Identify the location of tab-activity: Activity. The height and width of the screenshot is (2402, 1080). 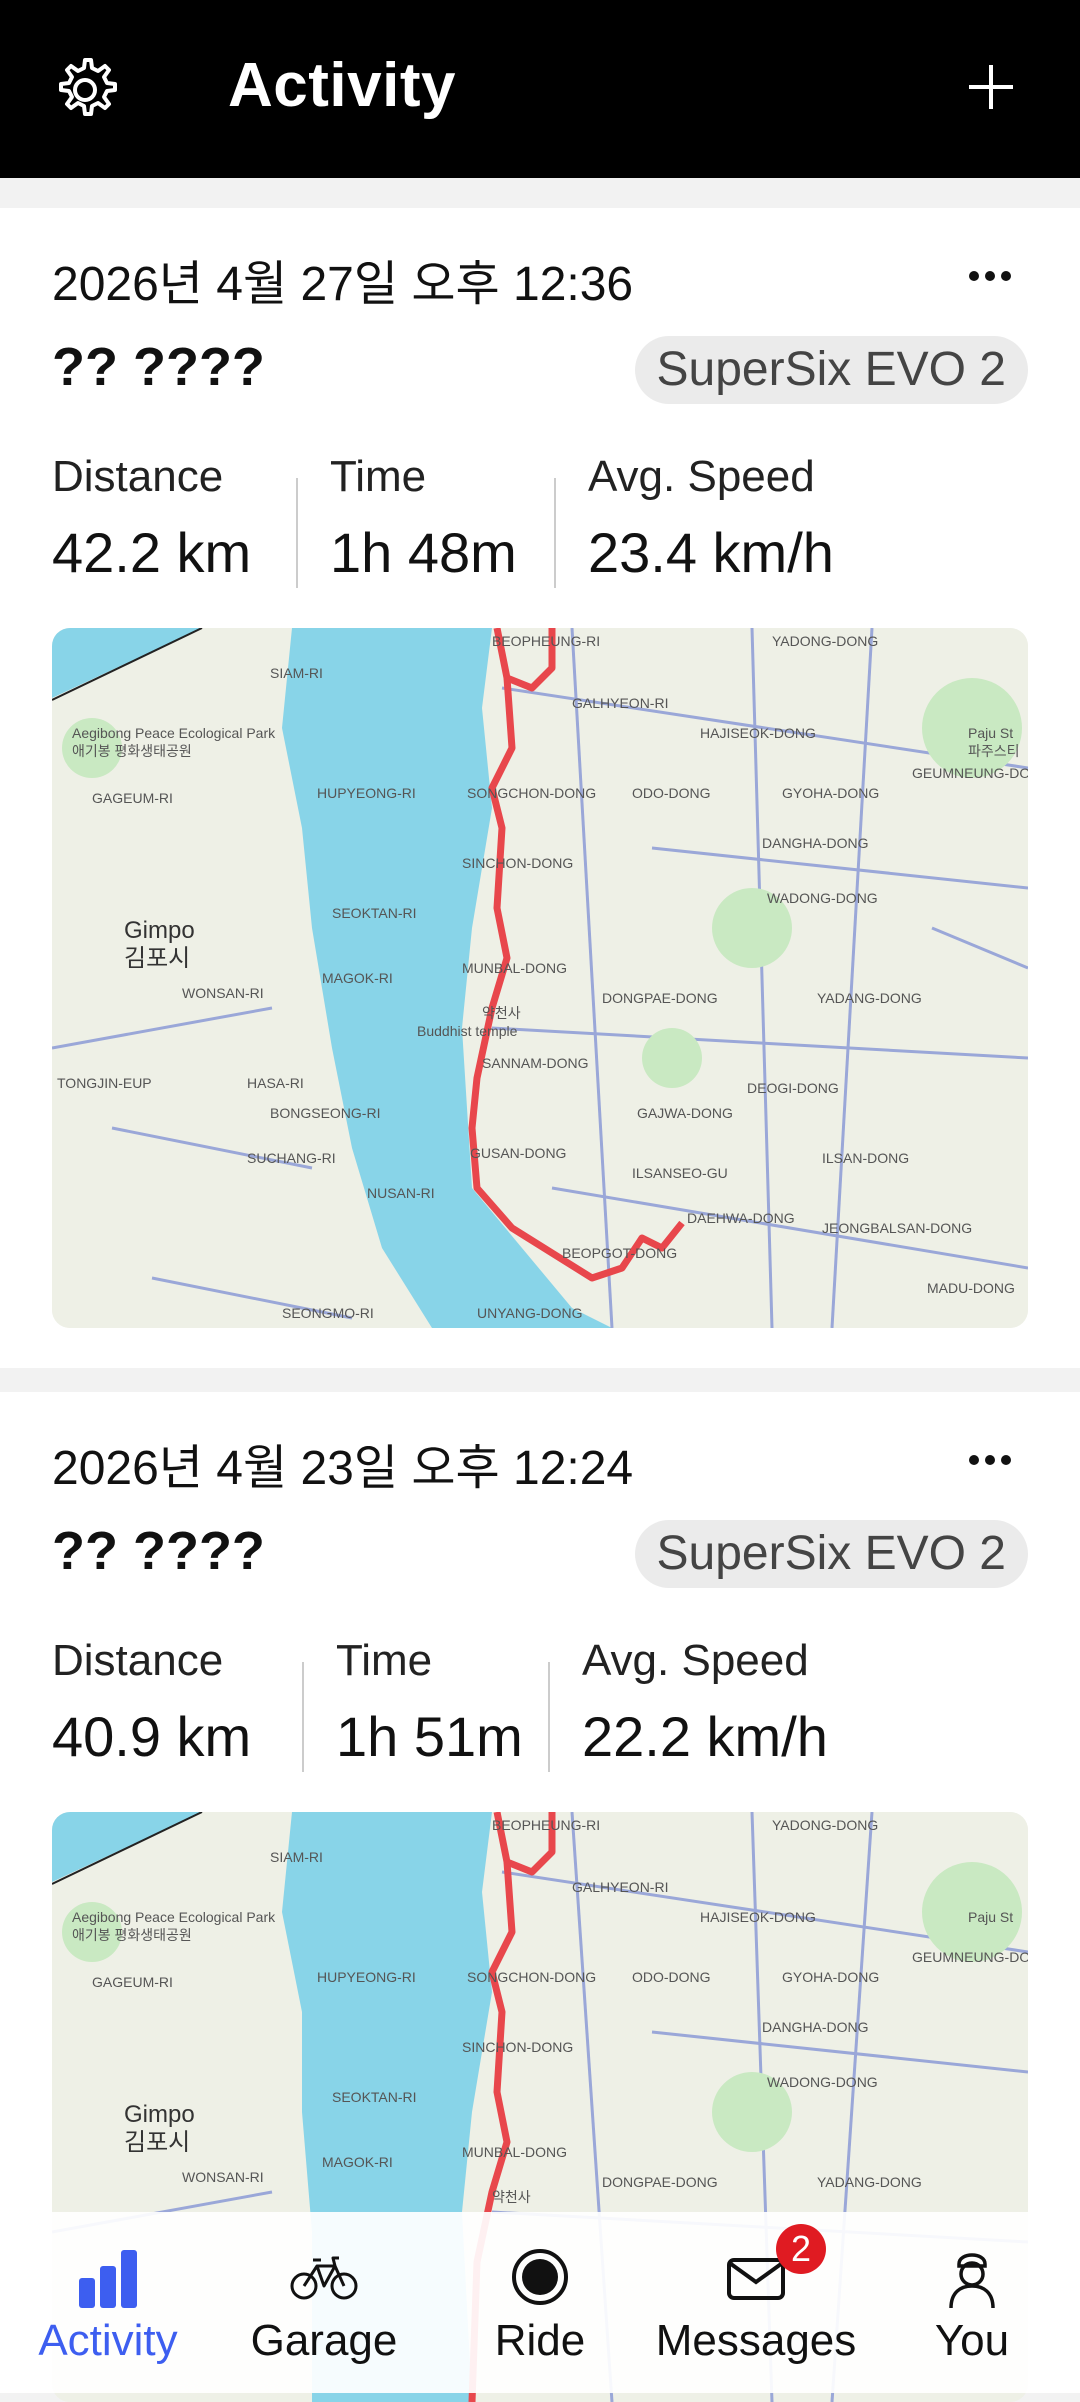
(108, 2302).